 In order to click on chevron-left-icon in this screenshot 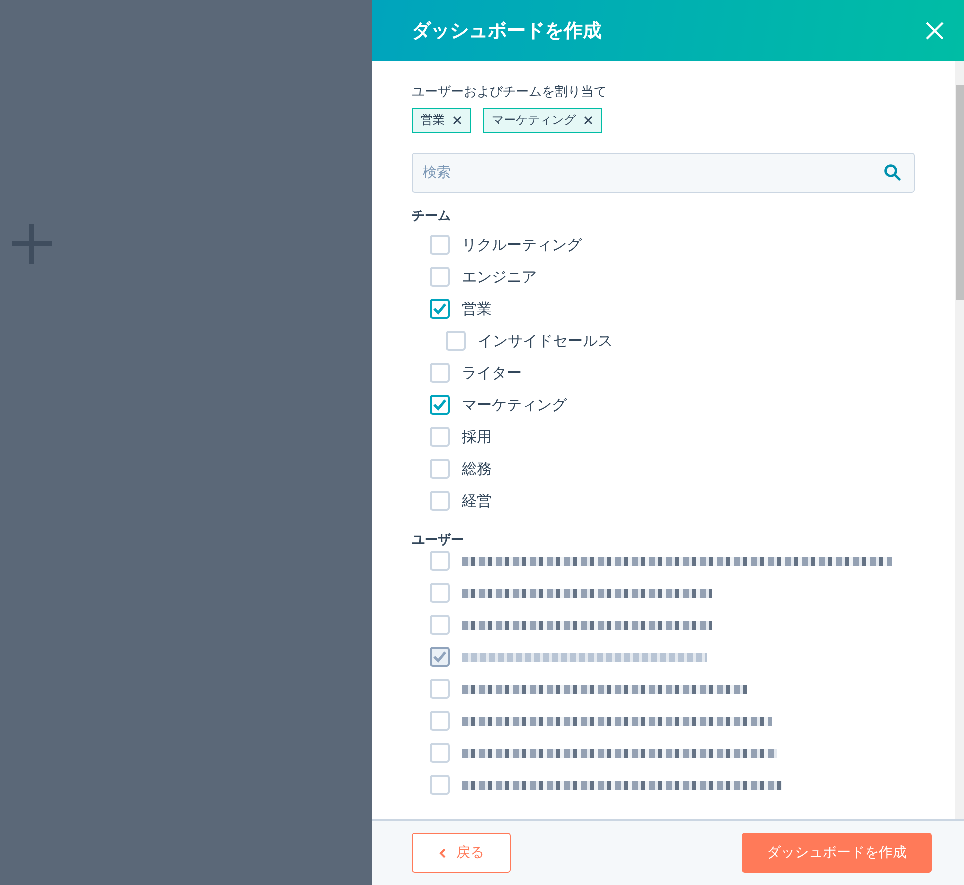, I will do `click(442, 853)`.